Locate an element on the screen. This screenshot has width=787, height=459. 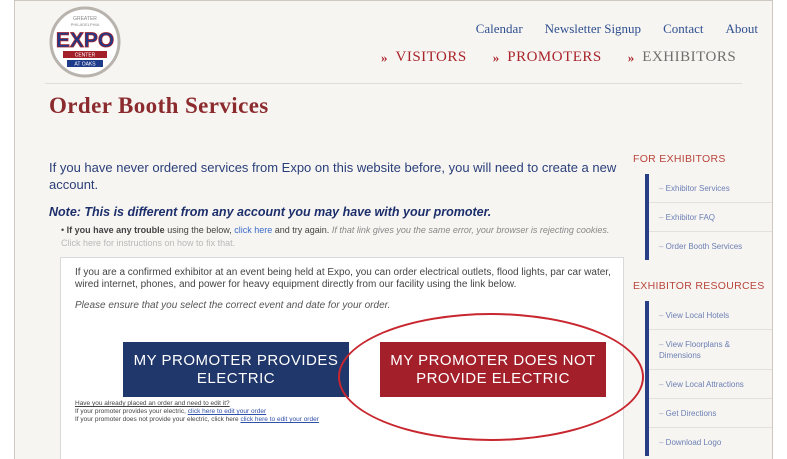
sidebar-item-order-booth-services: Order Booth Services is located at coordinates (710, 246).